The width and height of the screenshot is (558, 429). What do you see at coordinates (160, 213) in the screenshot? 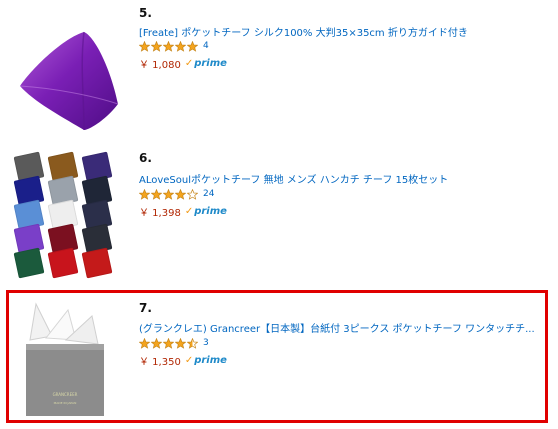
I see `product-price: ￥ 1,398` at bounding box center [160, 213].